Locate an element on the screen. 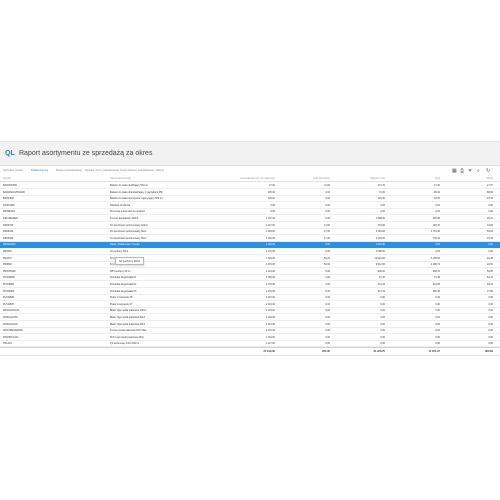 The image size is (500, 500). tab-wiecej: Wiecej is located at coordinates (160, 171).